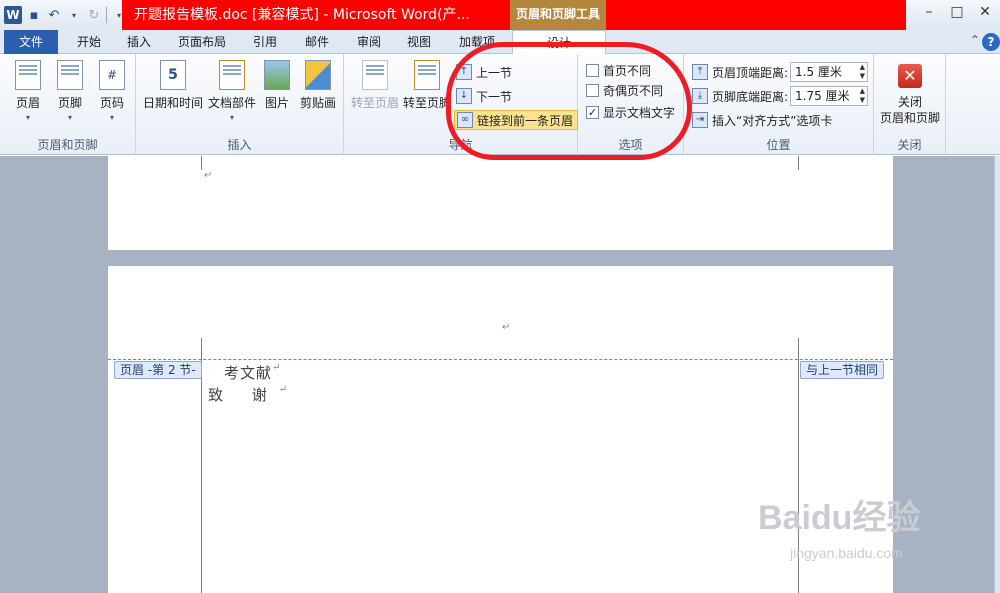 This screenshot has width=1000, height=593. Describe the element at coordinates (985, 12) in the screenshot. I see `close-window-icon: ✕` at that location.